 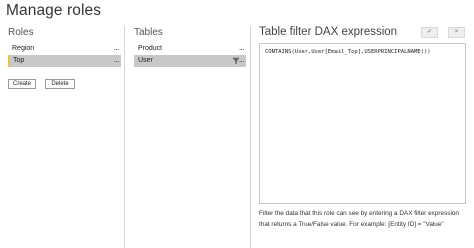 I want to click on create-role-button: Create, so click(x=22, y=84).